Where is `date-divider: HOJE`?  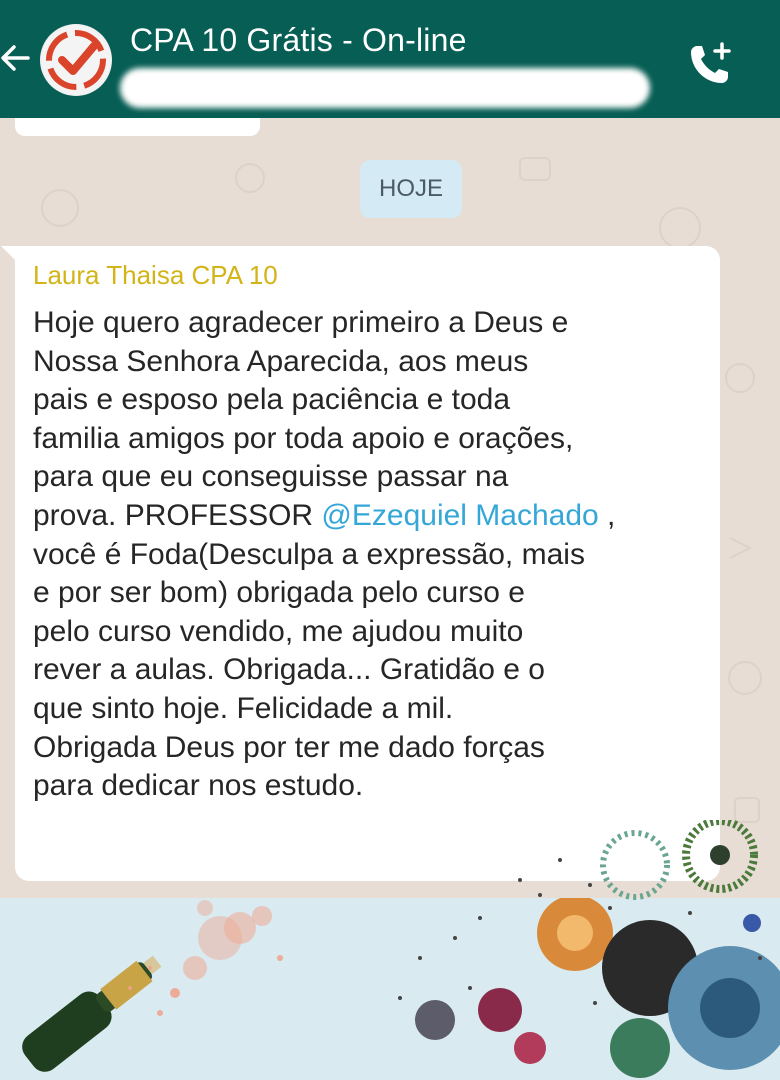 date-divider: HOJE is located at coordinates (411, 189).